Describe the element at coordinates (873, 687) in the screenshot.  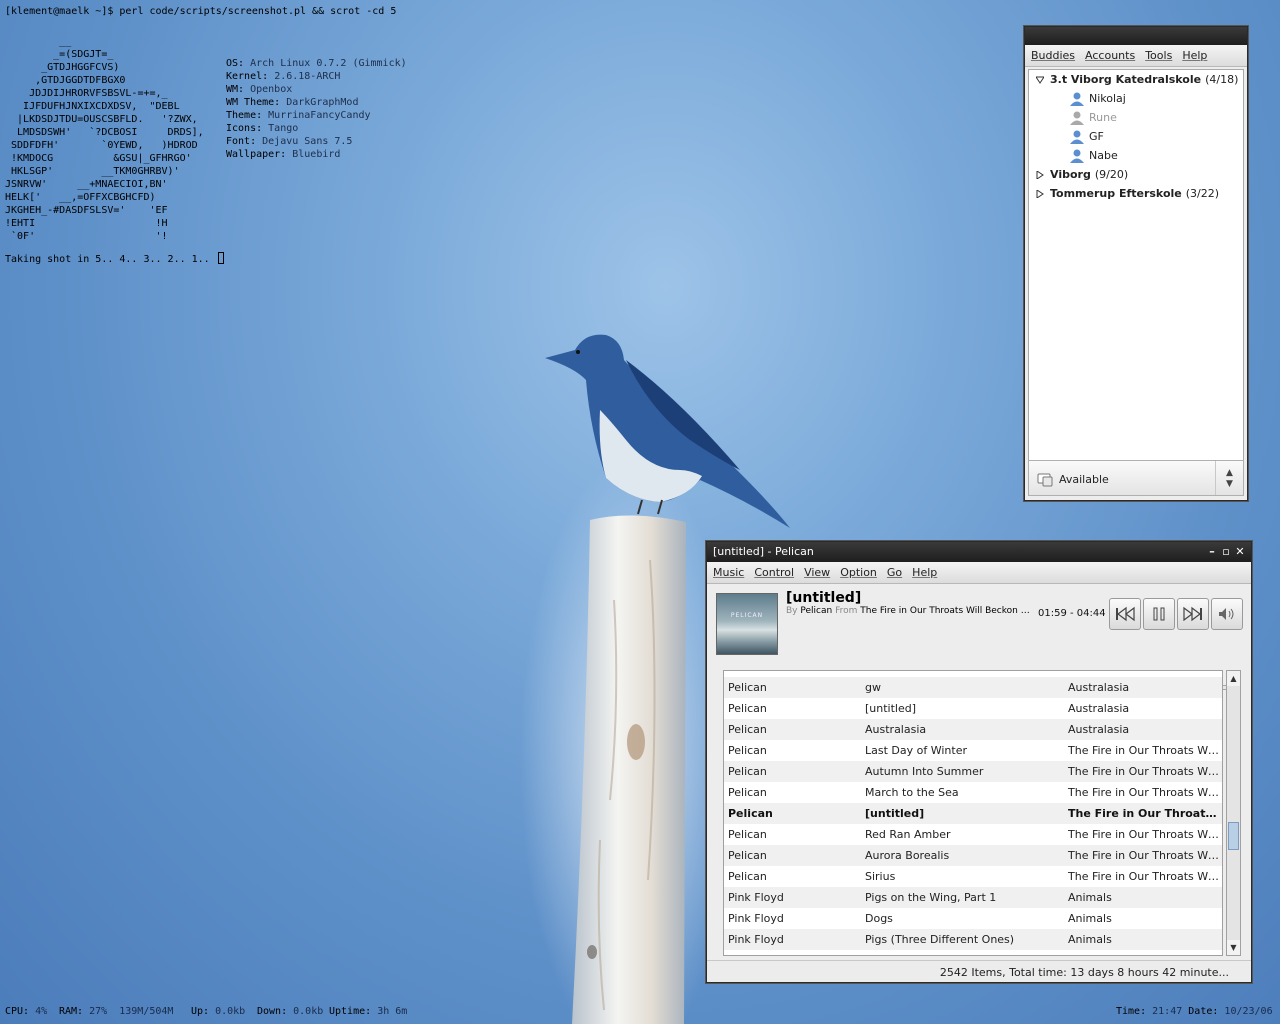
I see `track-title: gw` at that location.